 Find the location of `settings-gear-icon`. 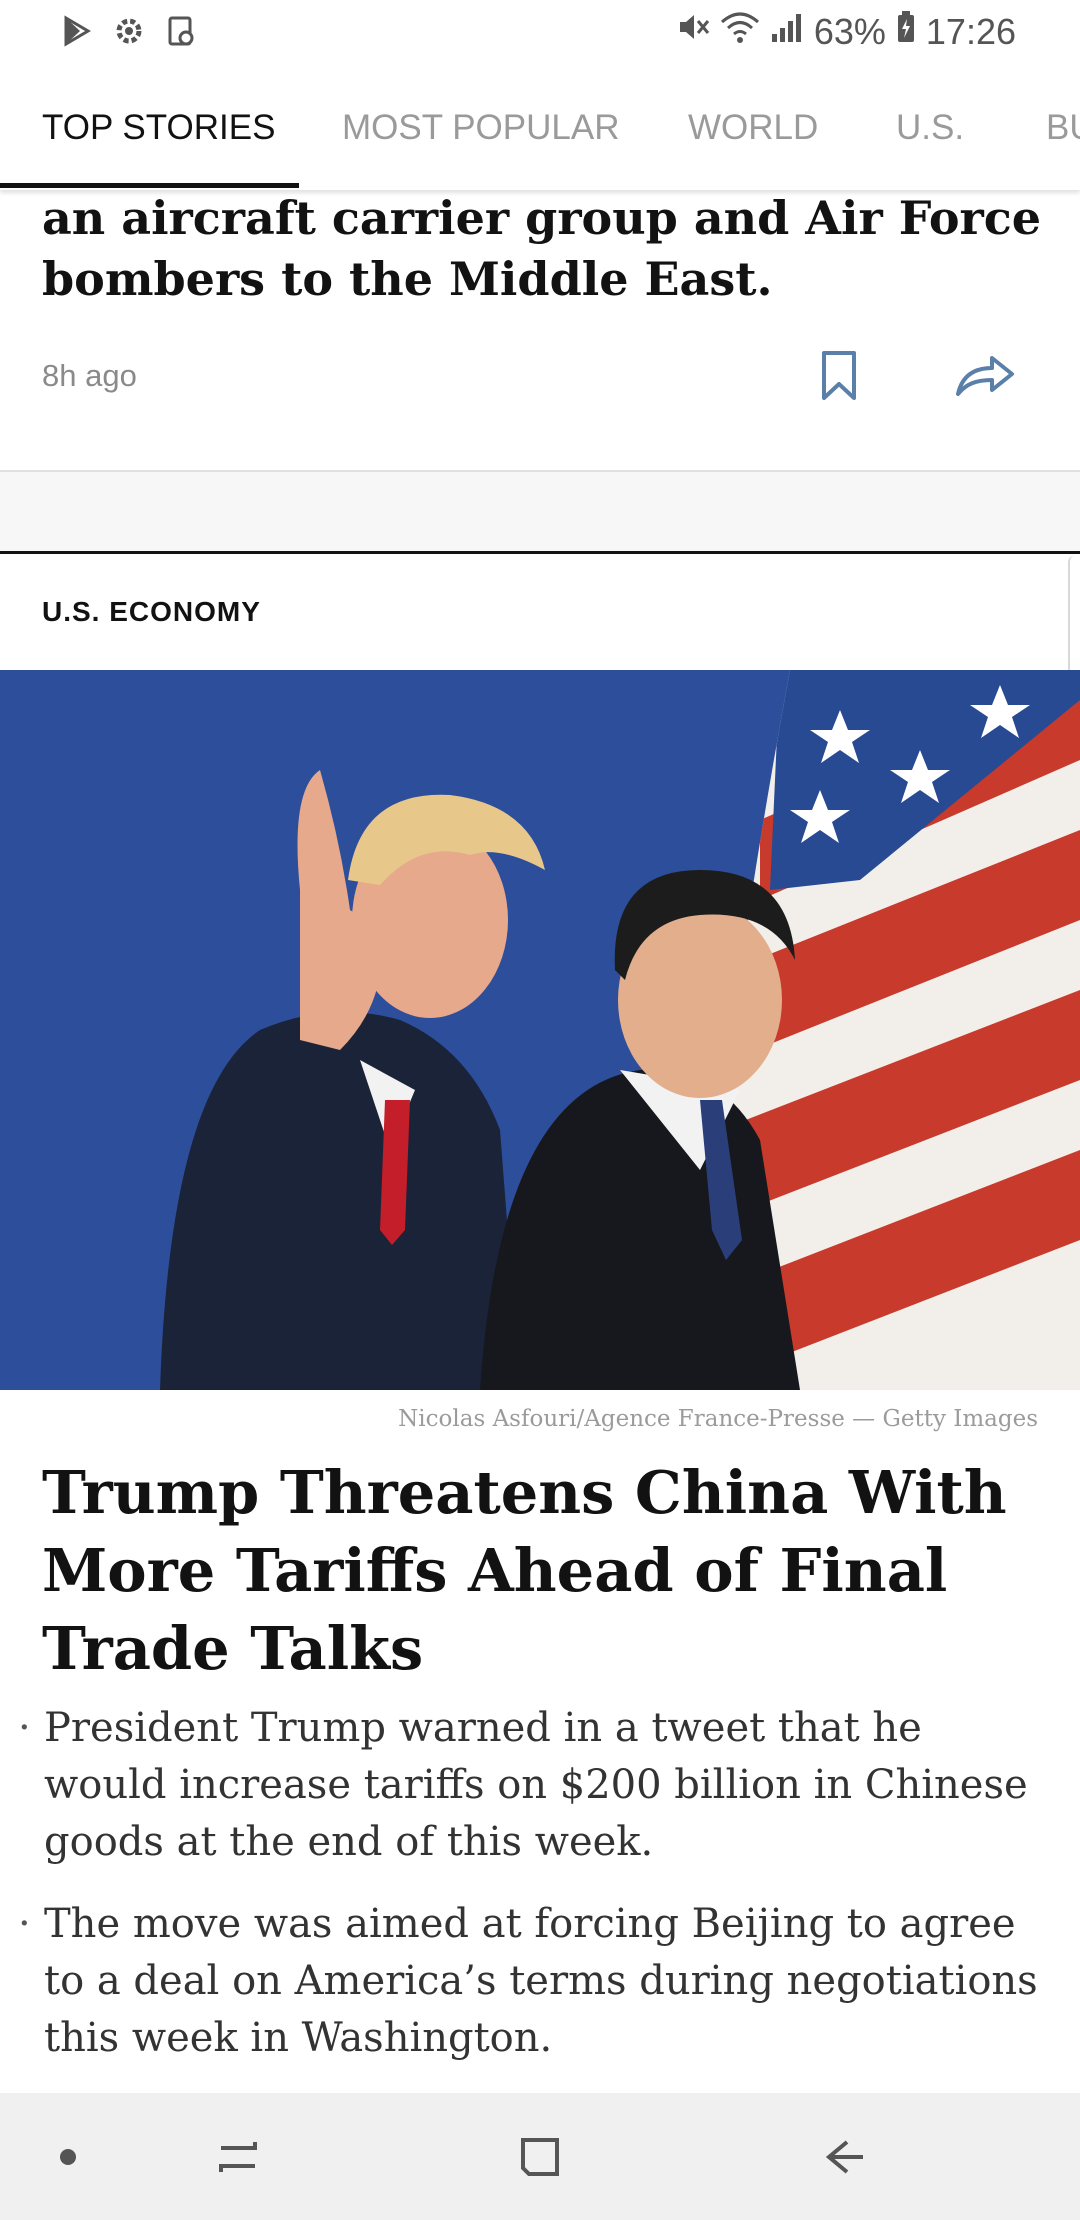

settings-gear-icon is located at coordinates (129, 33).